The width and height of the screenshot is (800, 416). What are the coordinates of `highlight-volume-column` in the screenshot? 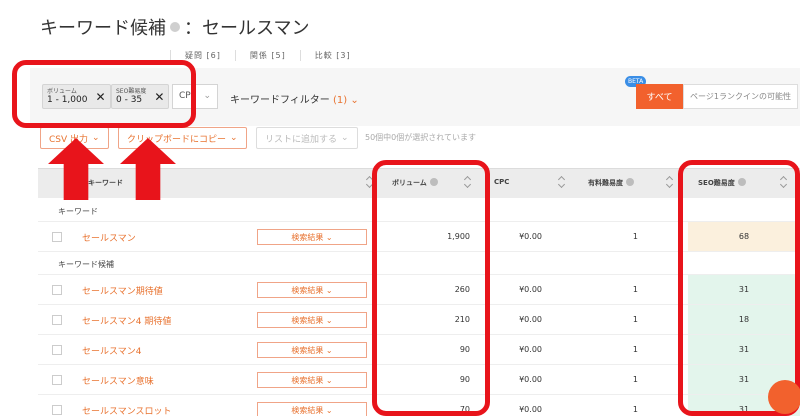 It's located at (431, 288).